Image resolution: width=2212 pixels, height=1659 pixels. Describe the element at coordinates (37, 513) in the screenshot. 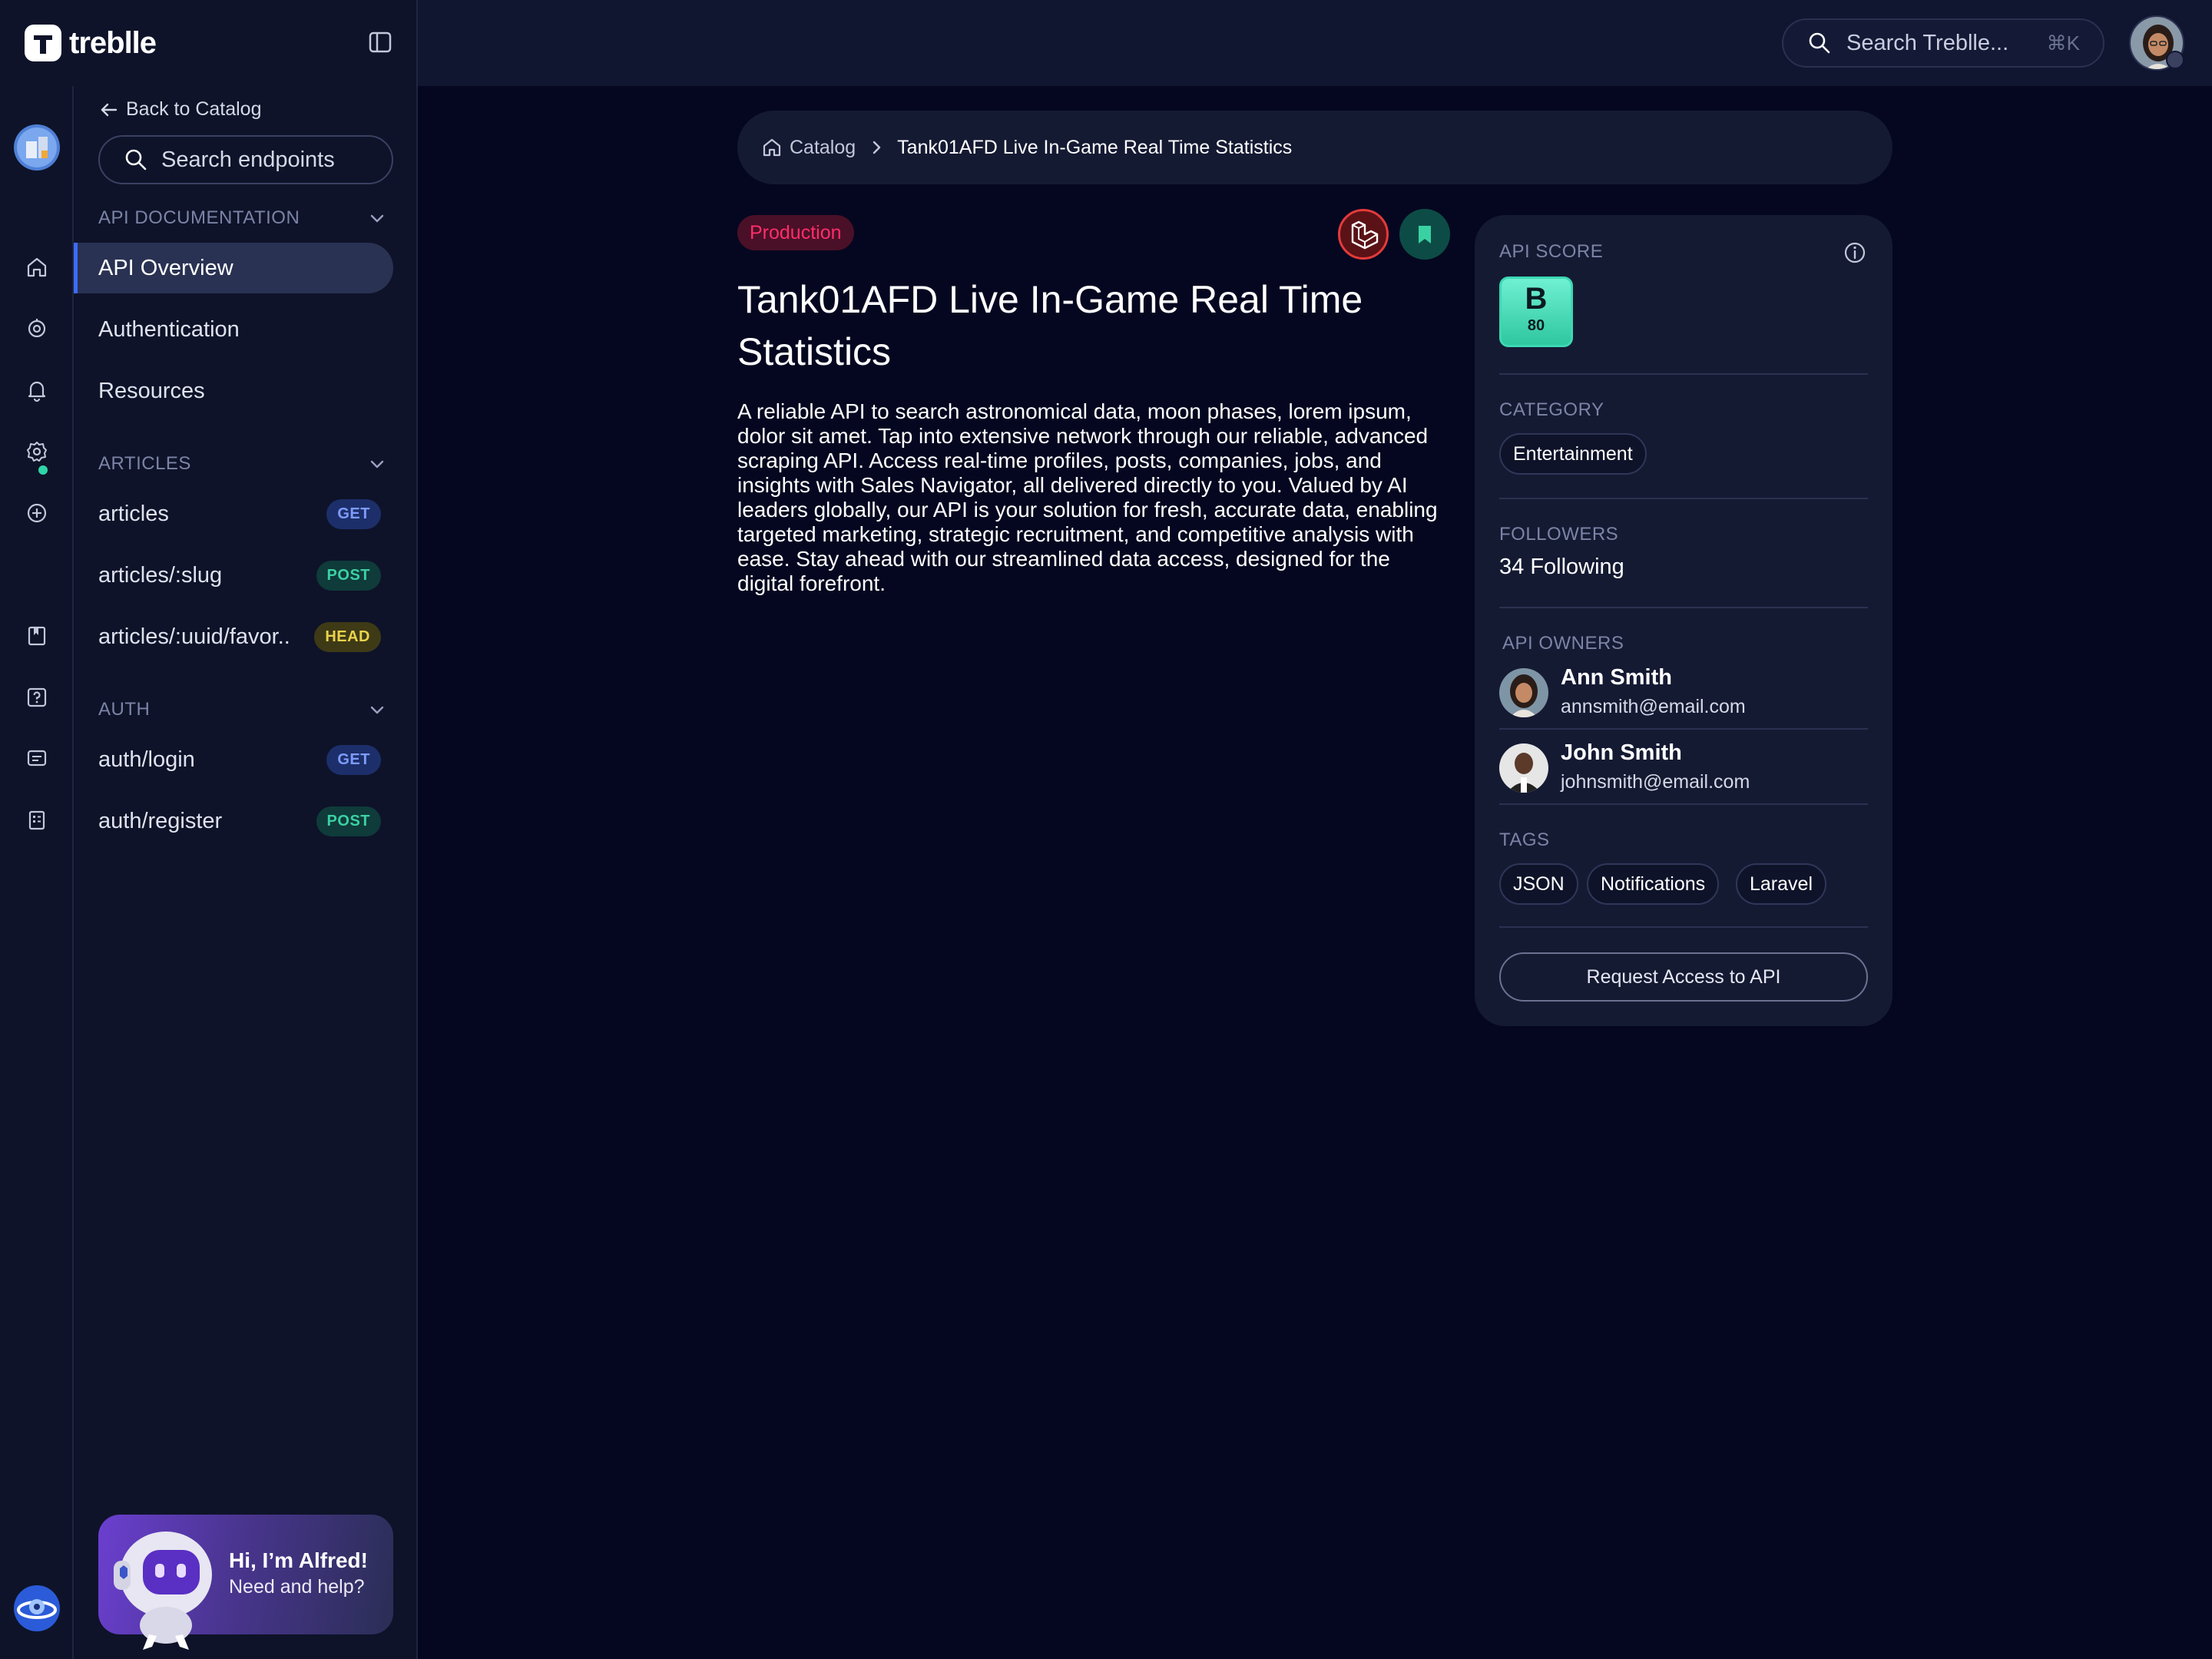

I see `add-icon` at that location.